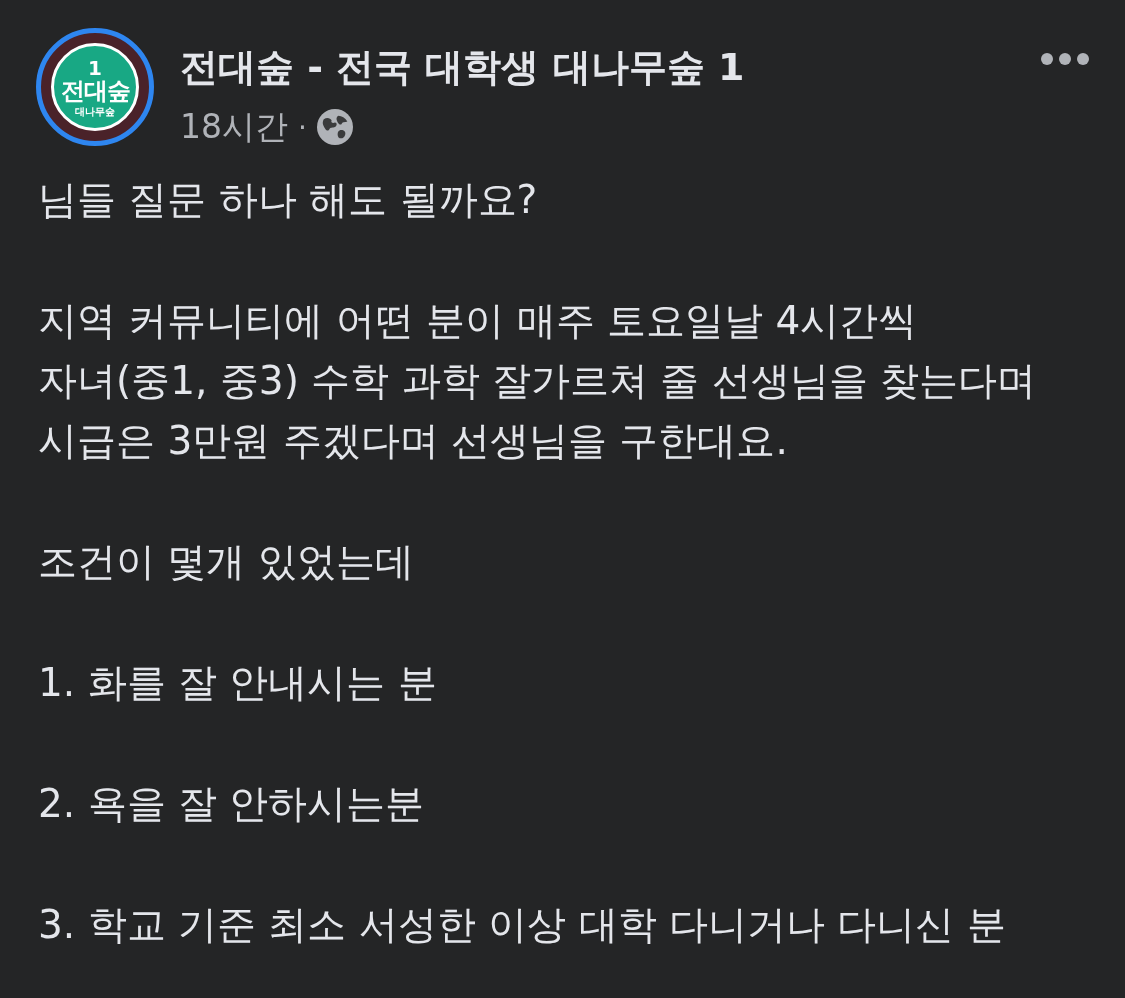 The image size is (1125, 998). What do you see at coordinates (334, 127) in the screenshot?
I see `globe-icon` at bounding box center [334, 127].